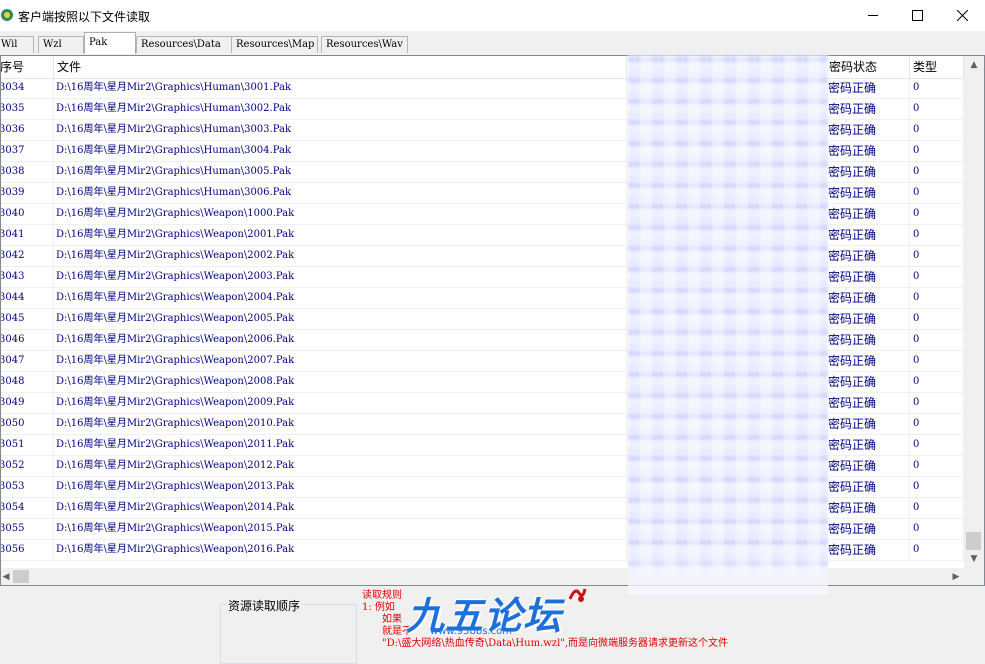  Describe the element at coordinates (492, 16) in the screenshot. I see `title-bar: 客户端按照以下文件读取` at that location.